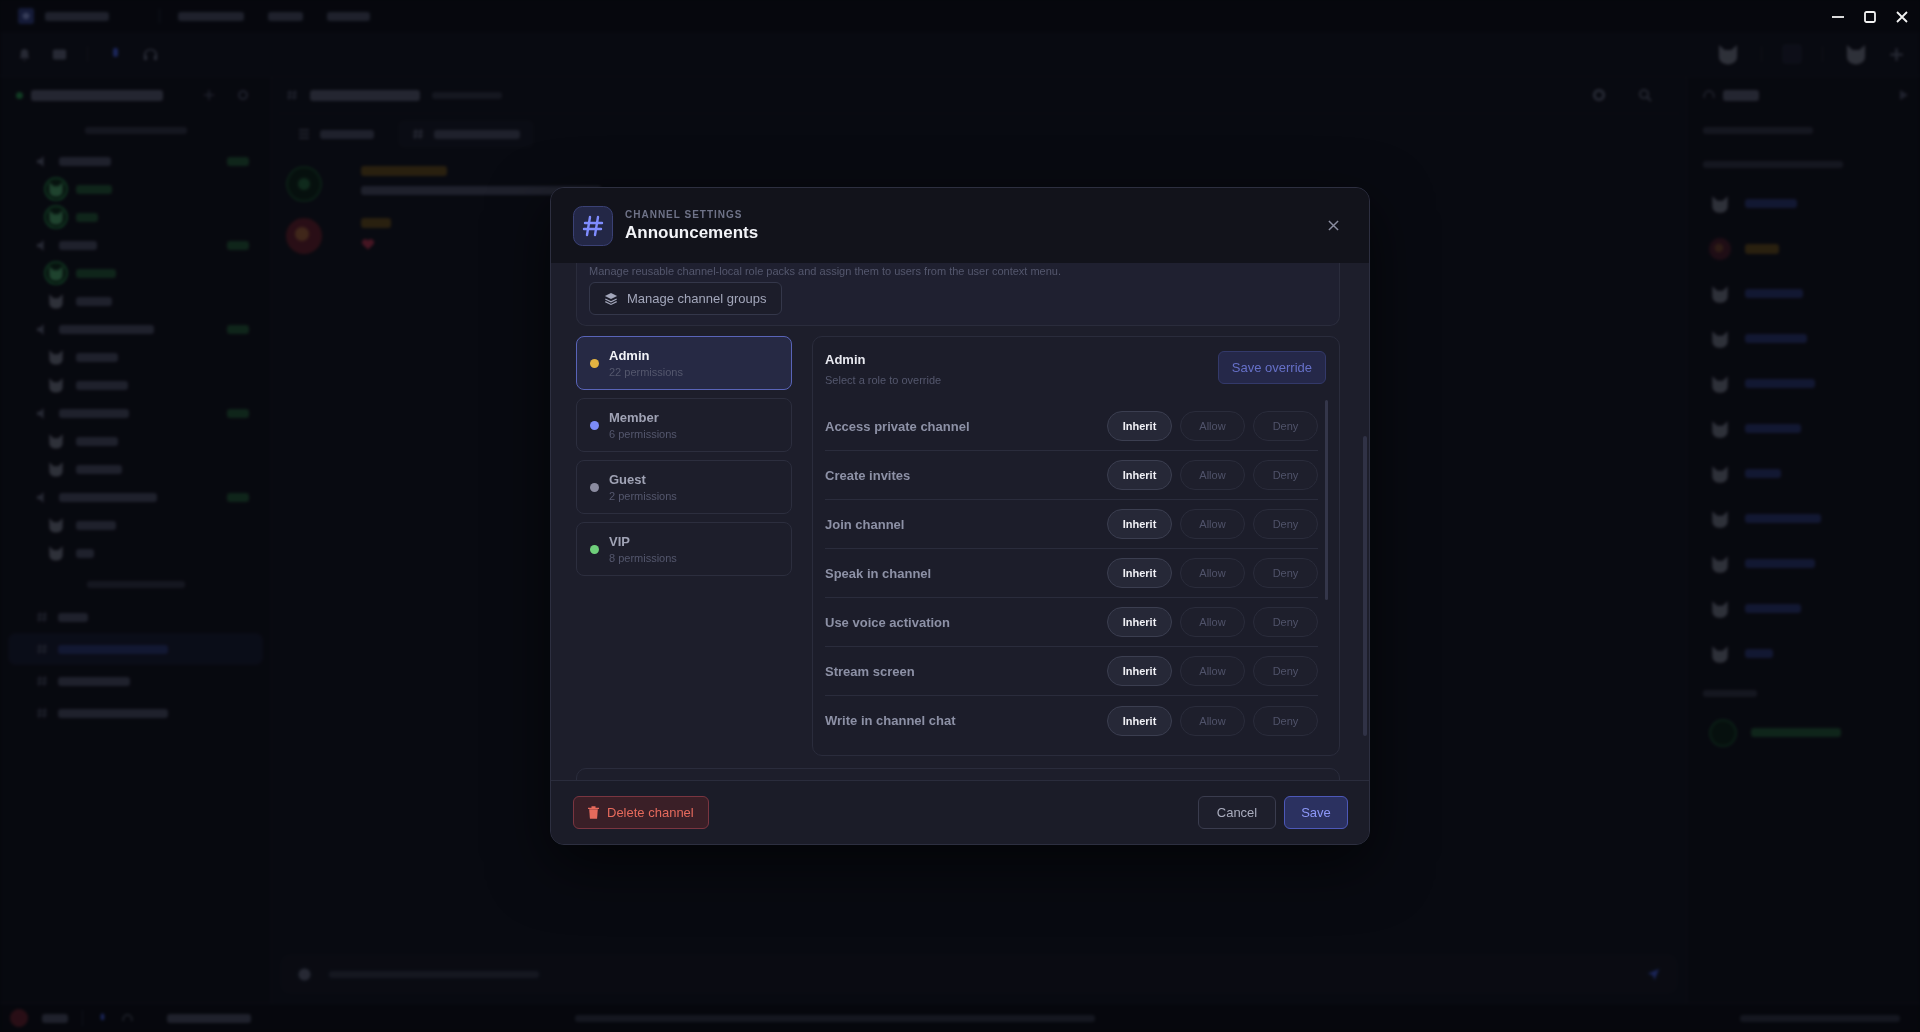  I want to click on permission-label: Write in channel chat, so click(890, 720).